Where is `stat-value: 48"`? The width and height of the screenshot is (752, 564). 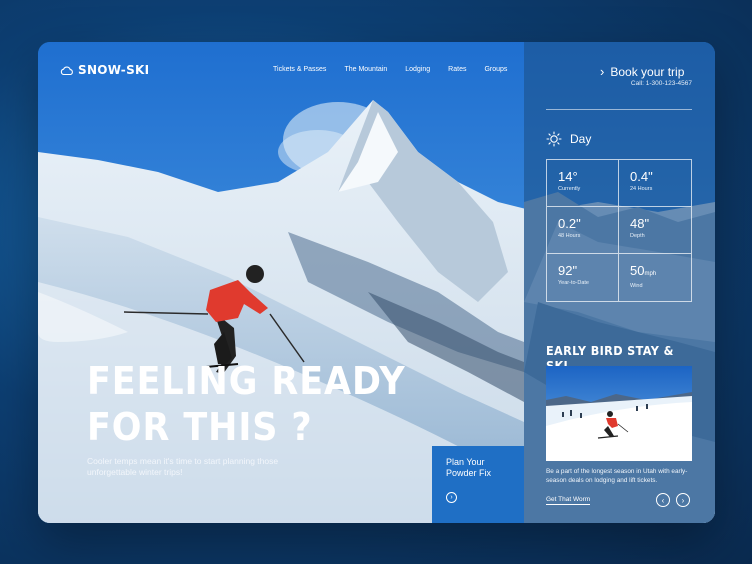 stat-value: 48" is located at coordinates (640, 223).